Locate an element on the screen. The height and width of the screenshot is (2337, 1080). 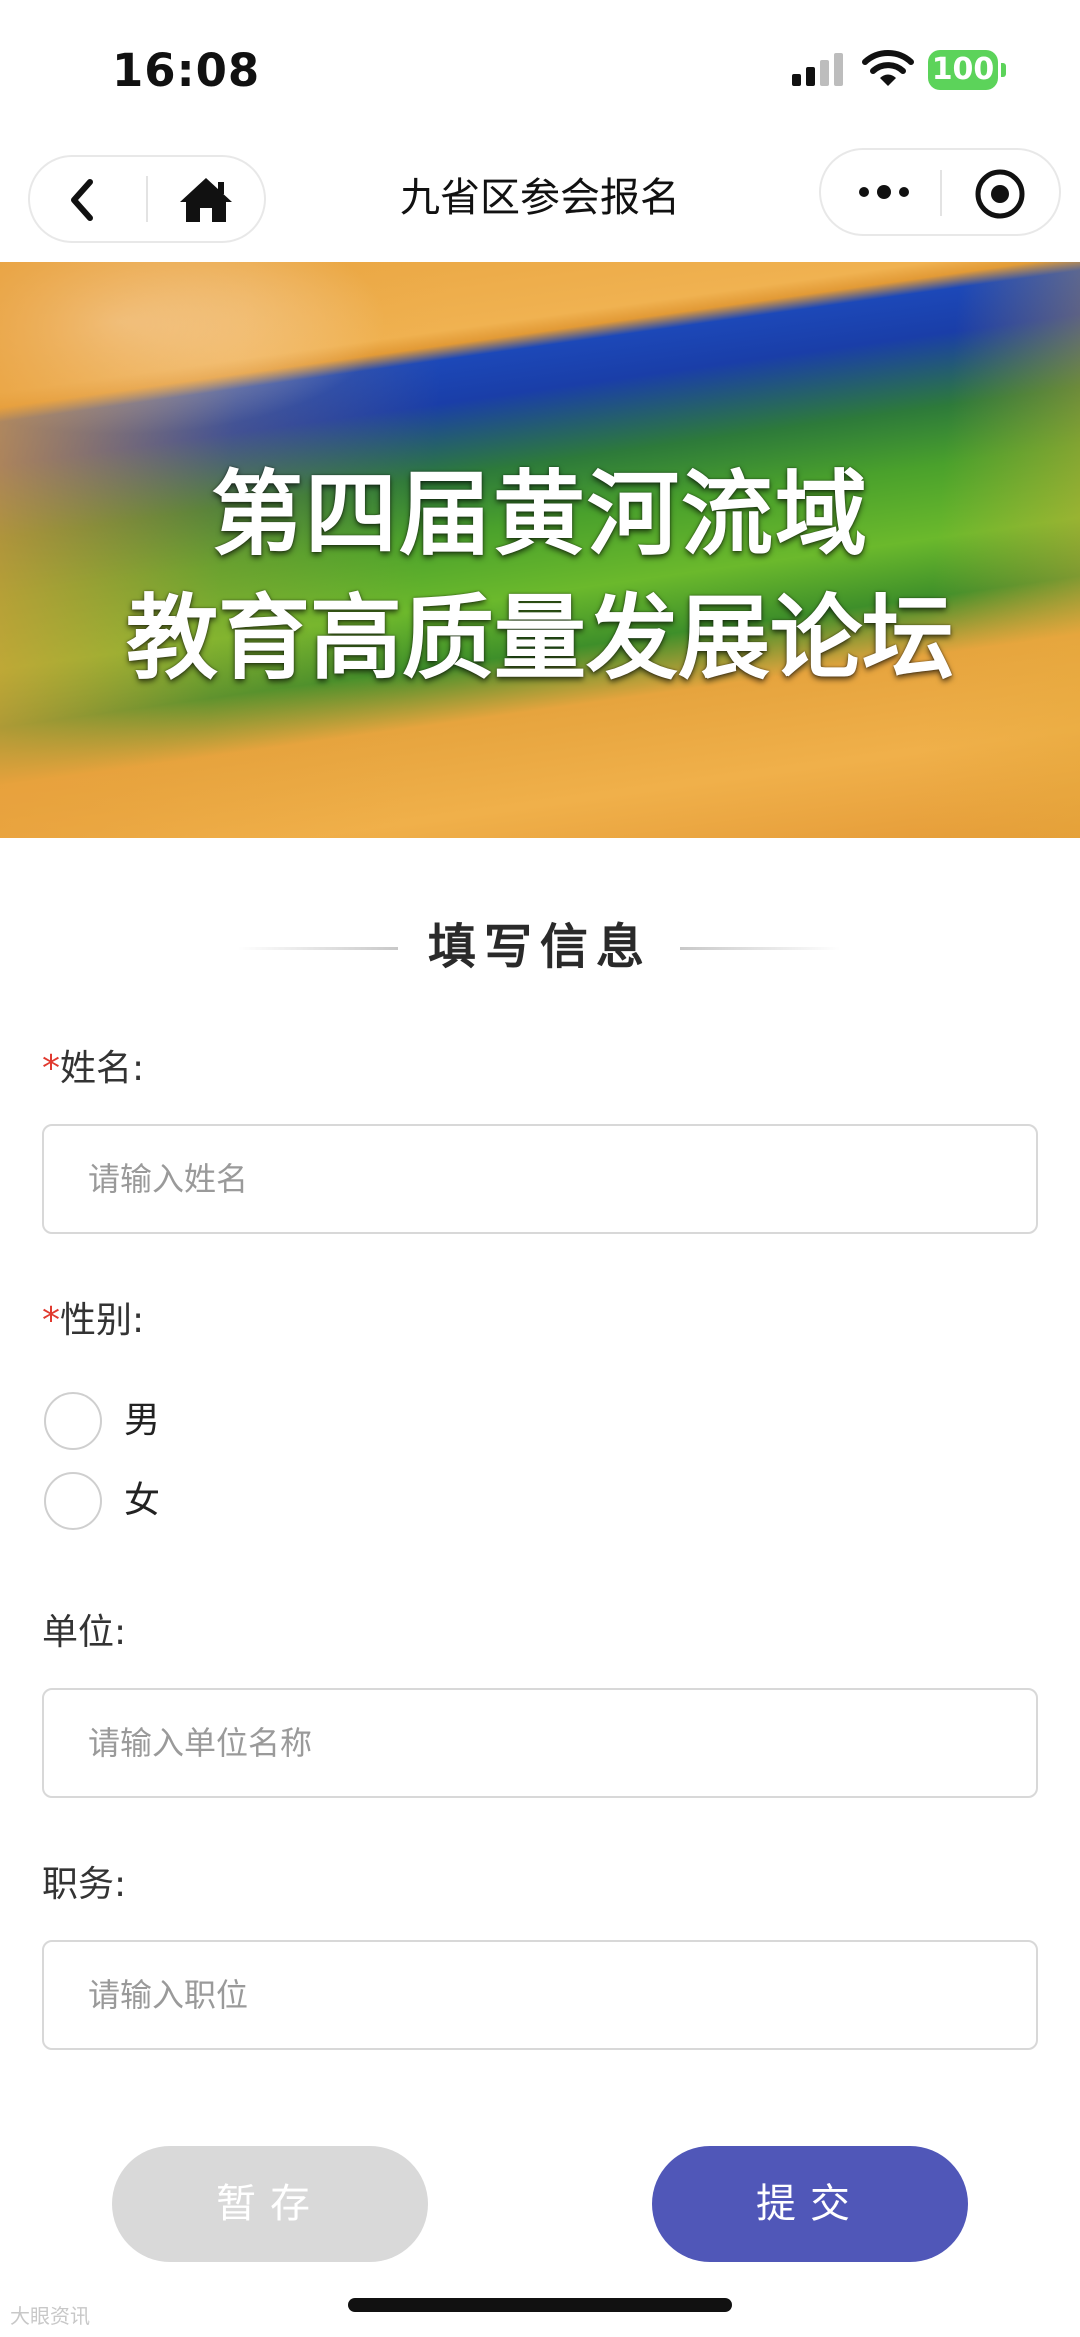
banner-title-line1: 第四届黄河流域 is located at coordinates (539, 514).